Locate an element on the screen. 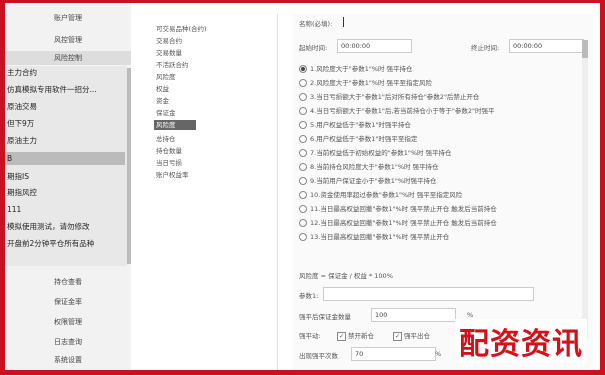 This screenshot has width=605, height=375. nav-item-account: 账户管理 is located at coordinates (68, 18).